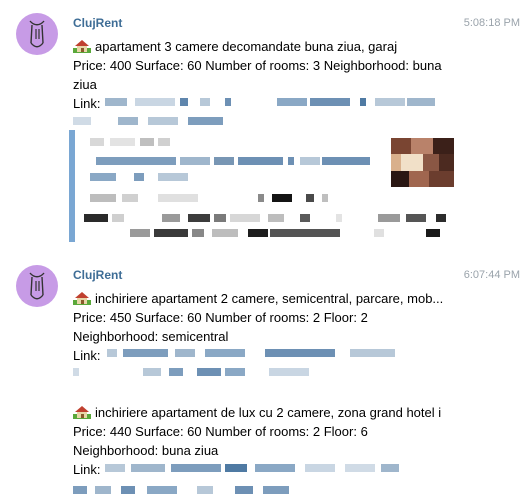 The image size is (532, 497). I want to click on link-preview-bar, so click(72, 186).